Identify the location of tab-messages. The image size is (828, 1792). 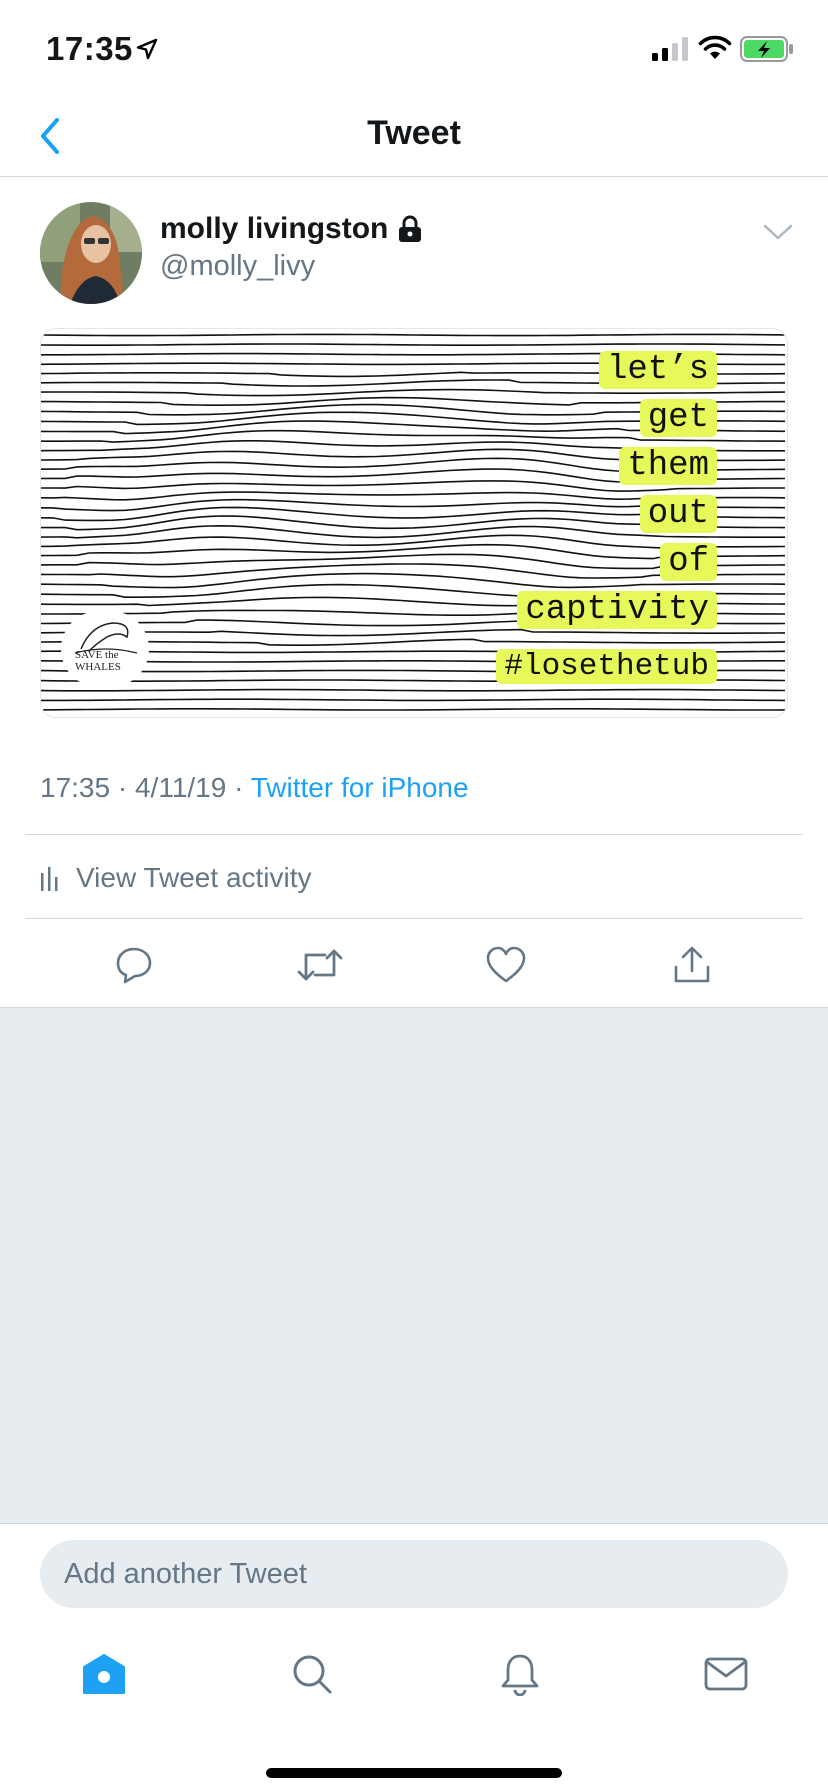
(726, 1674).